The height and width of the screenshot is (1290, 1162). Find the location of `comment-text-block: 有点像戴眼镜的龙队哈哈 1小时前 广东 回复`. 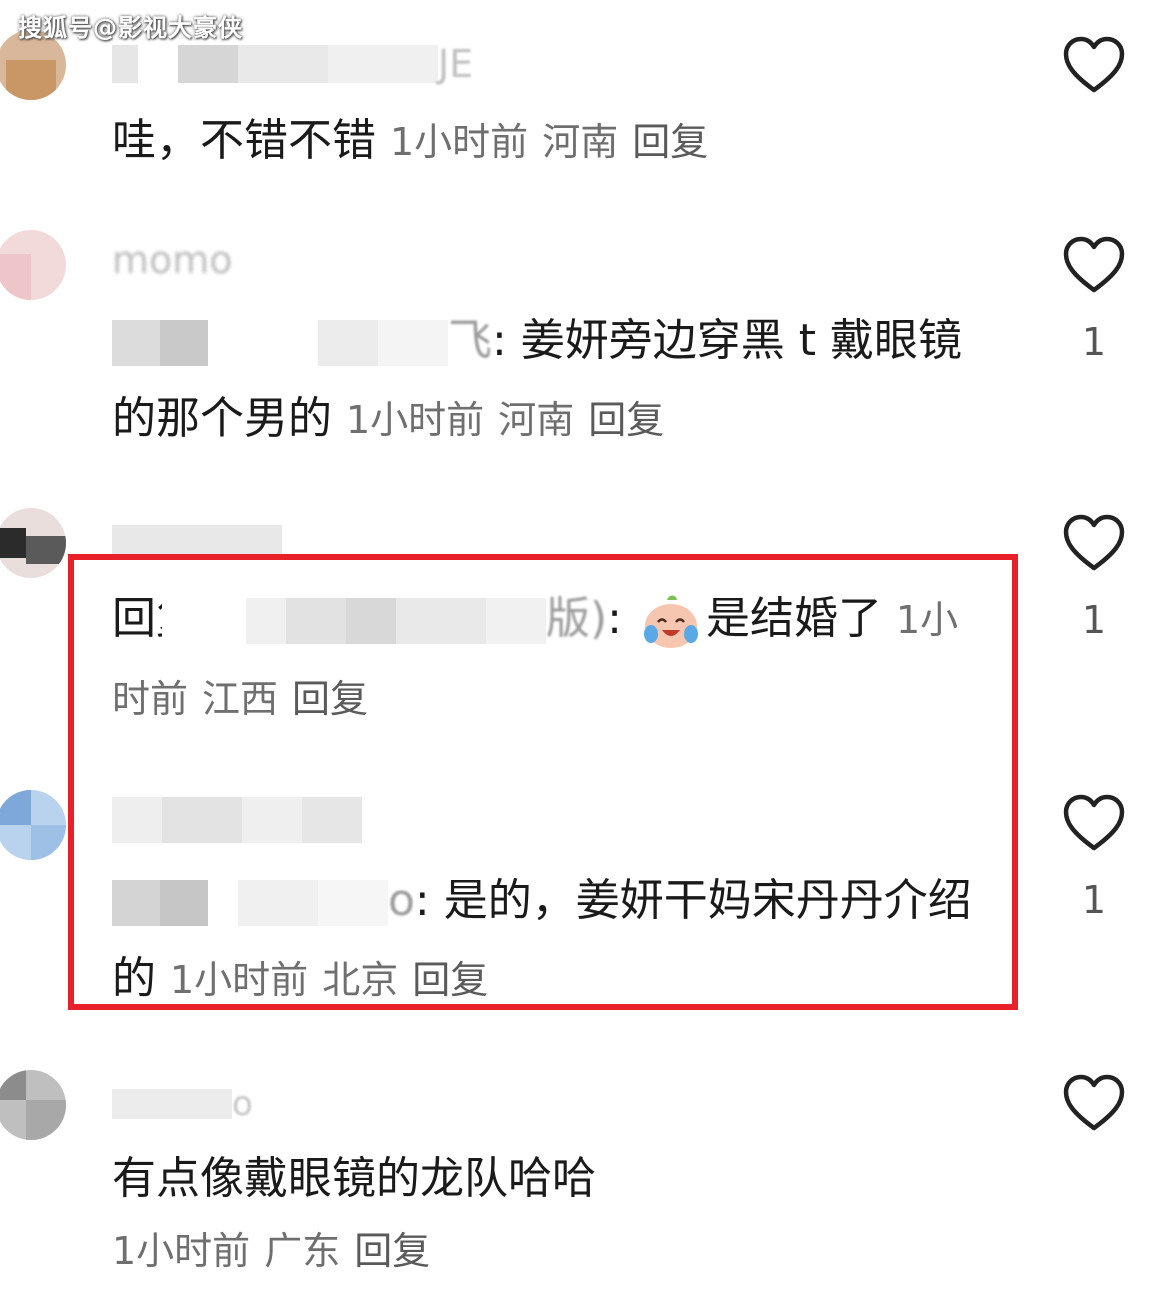

comment-text-block: 有点像戴眼镜的龙队哈哈 1小时前 广东 回复 is located at coordinates (552, 1215).